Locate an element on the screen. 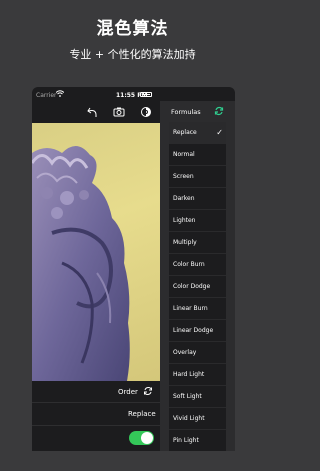 The image size is (320, 471). settings-panel: Order Replace is located at coordinates (96, 416).